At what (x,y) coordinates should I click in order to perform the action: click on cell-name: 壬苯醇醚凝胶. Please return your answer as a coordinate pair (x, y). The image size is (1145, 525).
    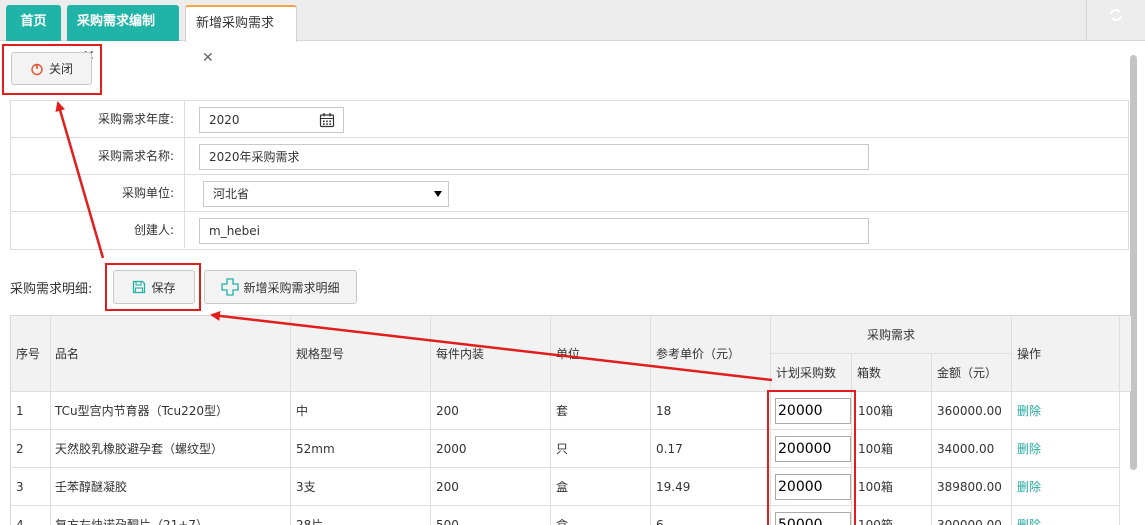
    Looking at the image, I should click on (171, 487).